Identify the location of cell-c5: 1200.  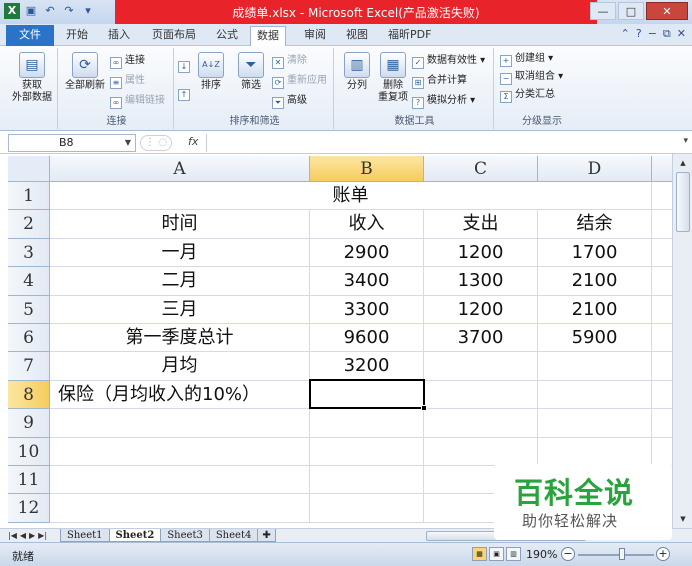
(481, 309).